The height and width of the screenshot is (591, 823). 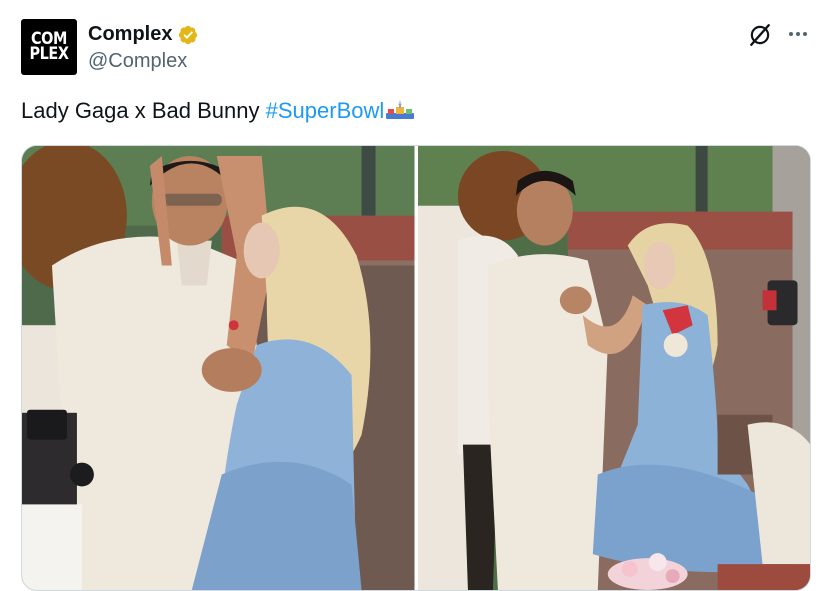 I want to click on tweet-text-body: Lady Gaga x Bad Bunny, so click(x=143, y=110).